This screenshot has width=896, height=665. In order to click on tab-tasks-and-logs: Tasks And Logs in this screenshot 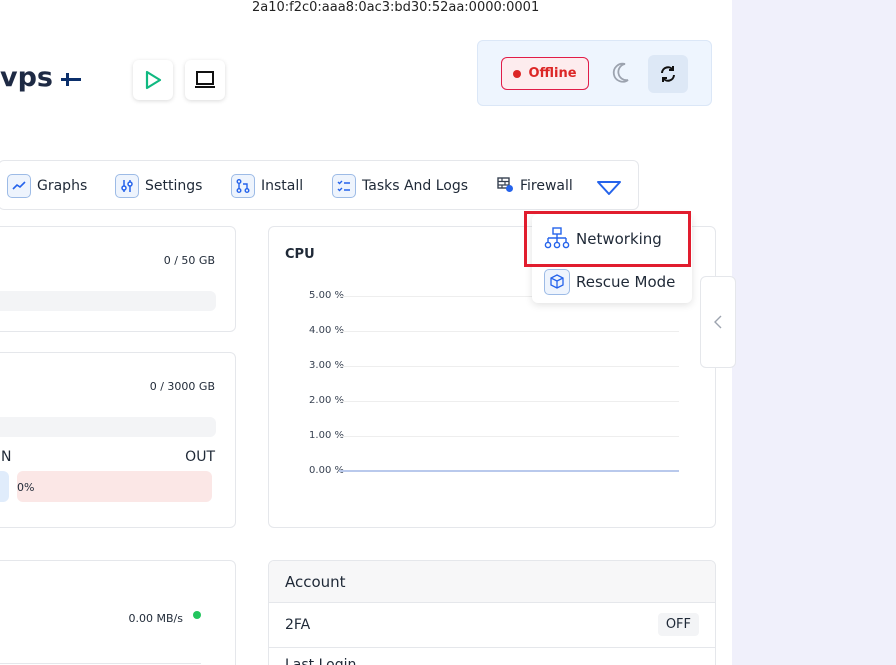, I will do `click(400, 186)`.